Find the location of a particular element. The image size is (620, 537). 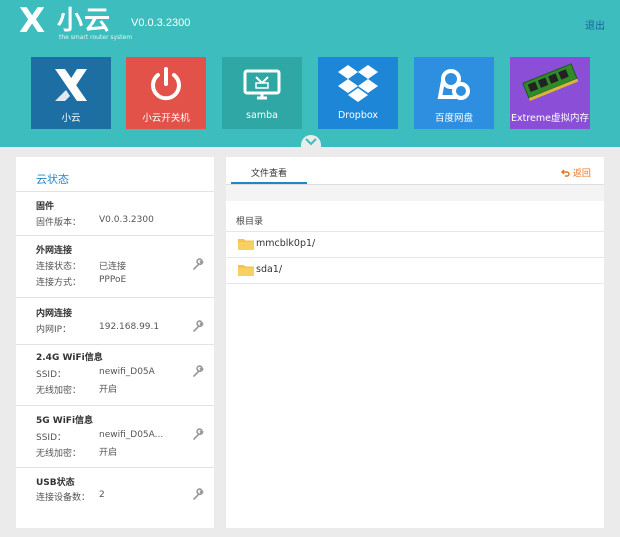

dropbox-icon is located at coordinates (358, 83).